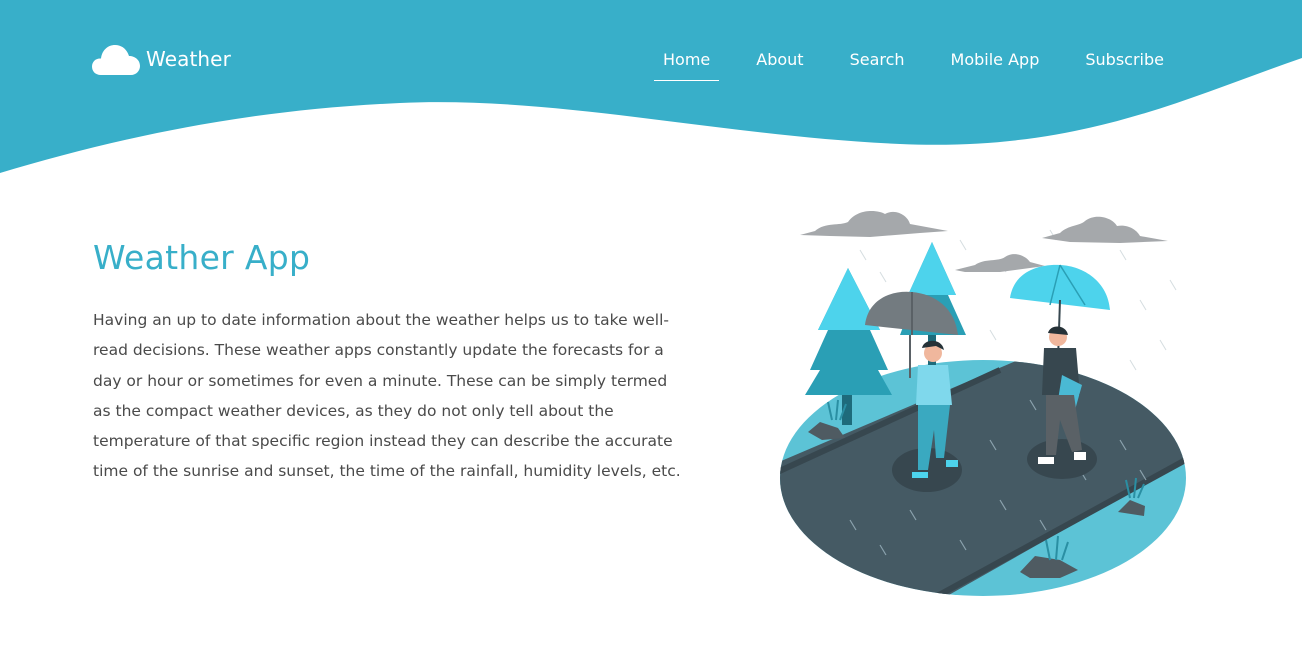 Image resolution: width=1302 pixels, height=657 pixels. I want to click on brand-name: Weather, so click(188, 59).